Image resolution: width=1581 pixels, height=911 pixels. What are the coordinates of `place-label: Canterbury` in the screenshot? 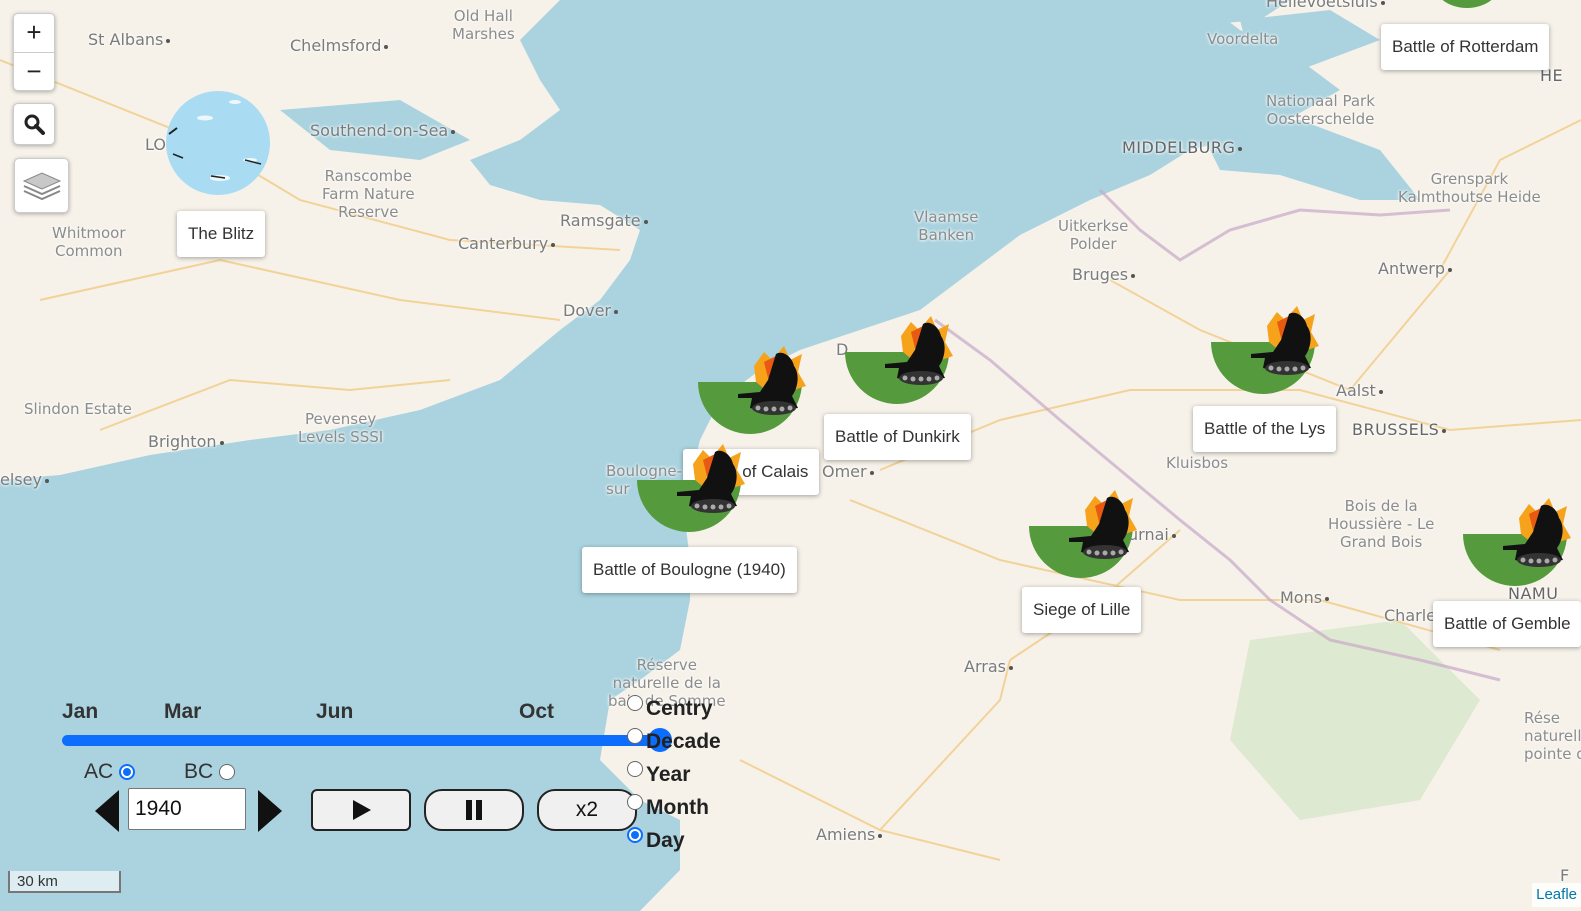 It's located at (507, 243).